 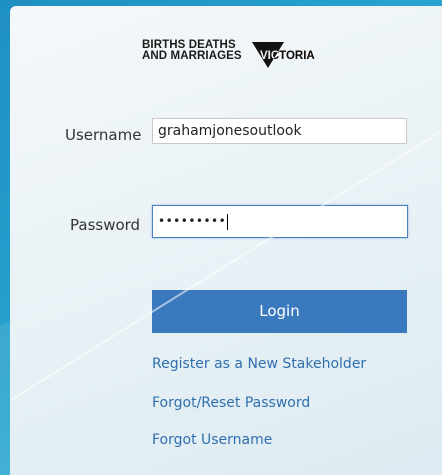 I want to click on username-label: Username, so click(x=103, y=135).